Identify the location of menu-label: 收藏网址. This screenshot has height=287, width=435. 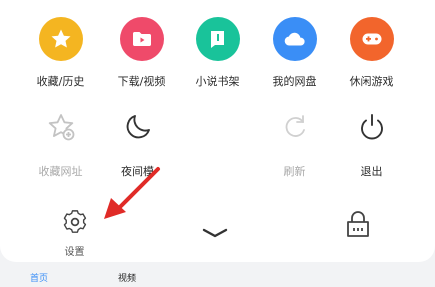
(60, 171).